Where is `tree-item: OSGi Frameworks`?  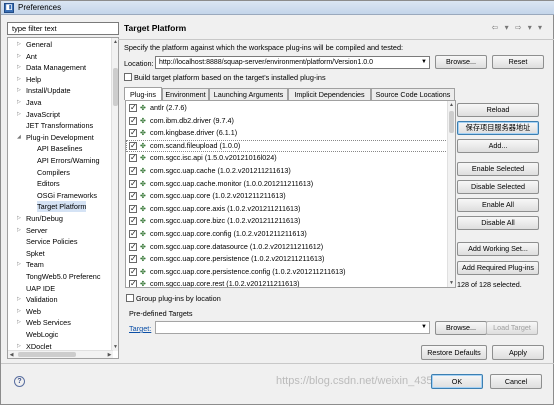 tree-item: OSGi Frameworks is located at coordinates (67, 195).